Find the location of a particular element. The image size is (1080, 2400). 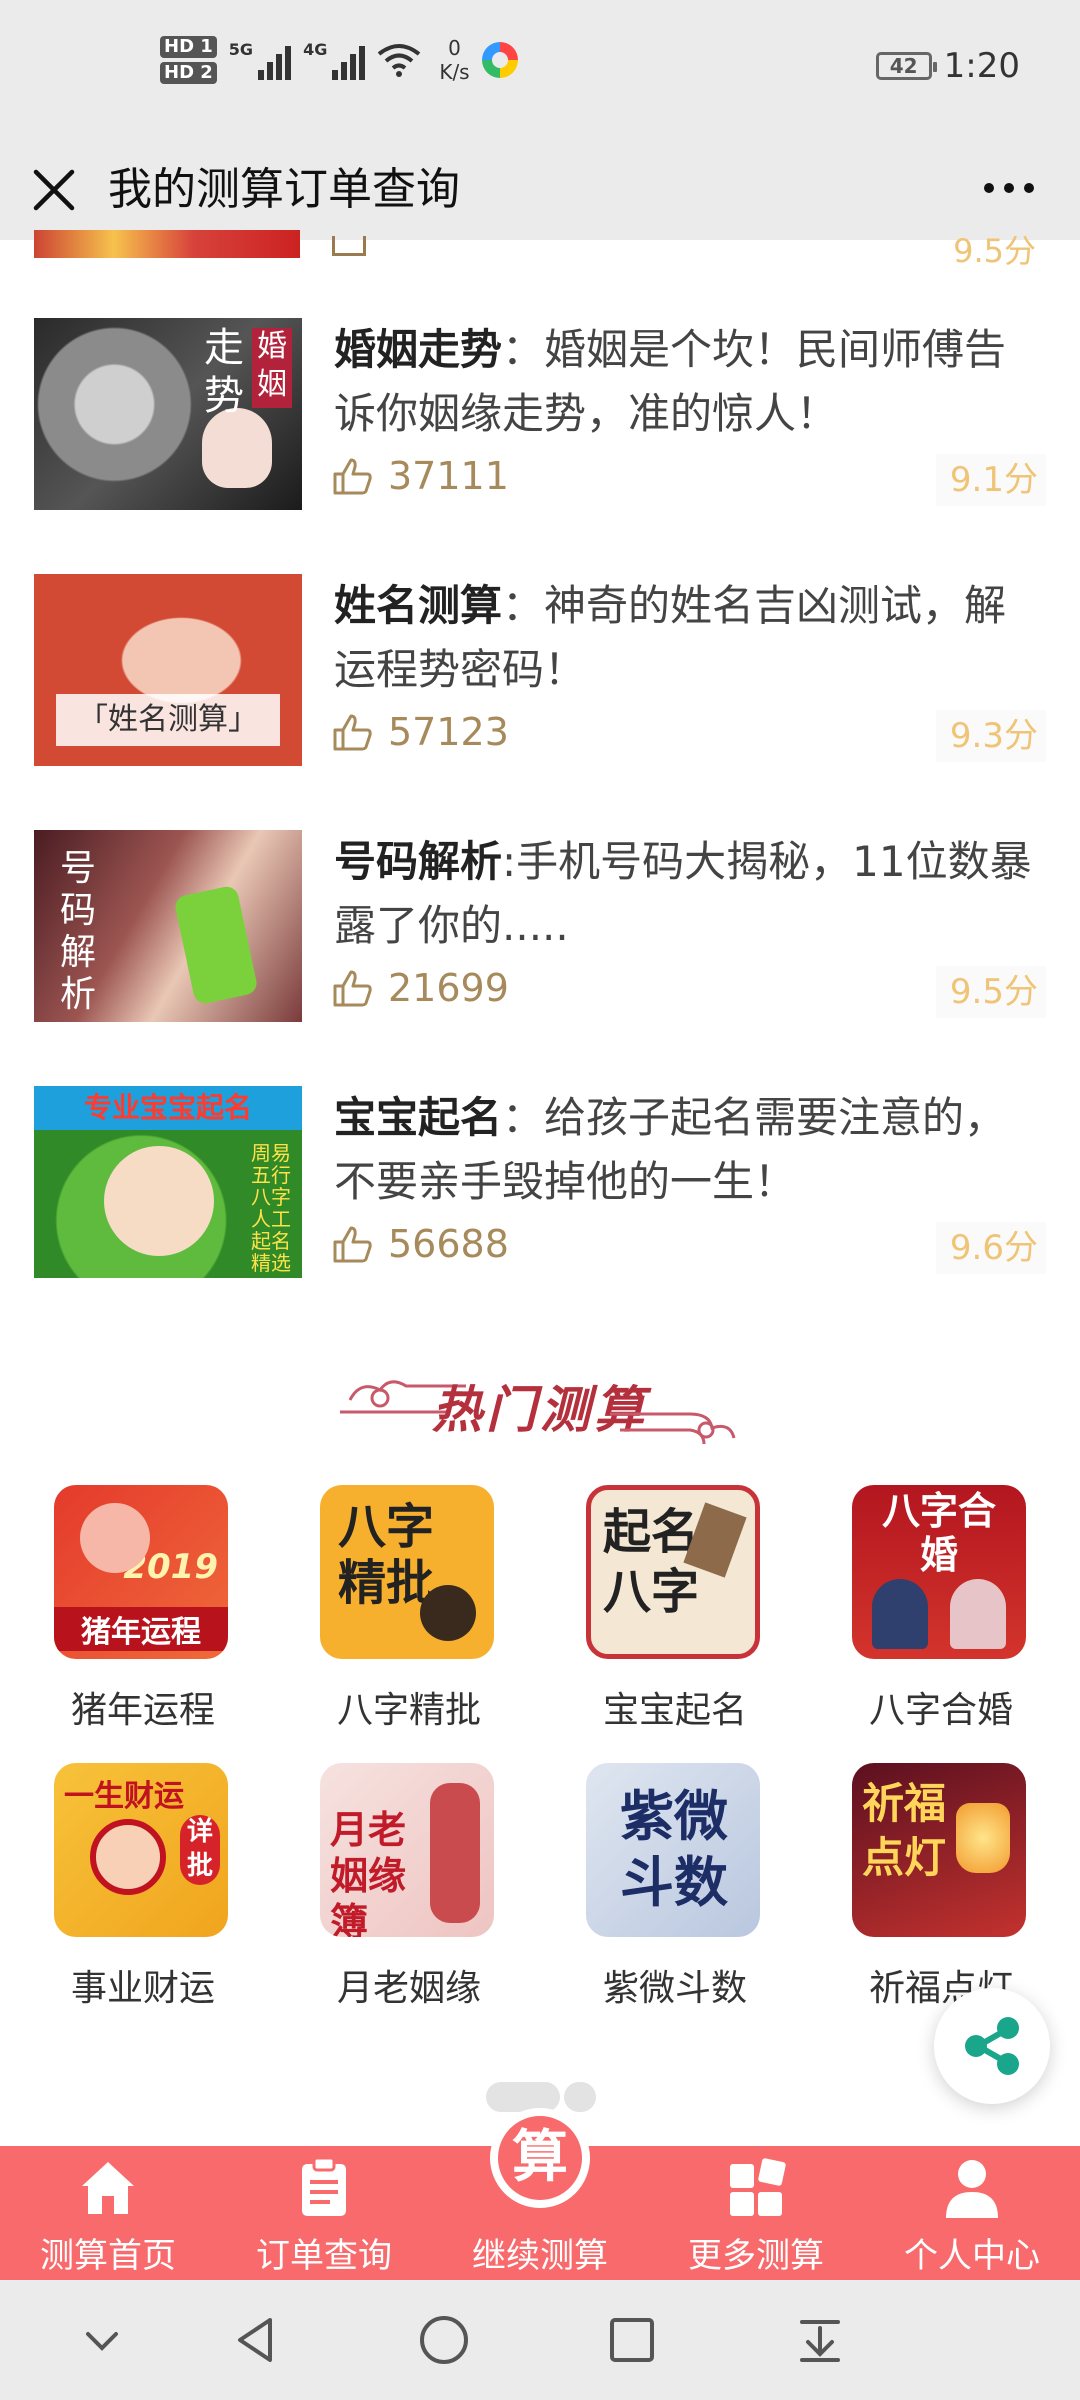

thumbnail-phone is located at coordinates (216, 945).